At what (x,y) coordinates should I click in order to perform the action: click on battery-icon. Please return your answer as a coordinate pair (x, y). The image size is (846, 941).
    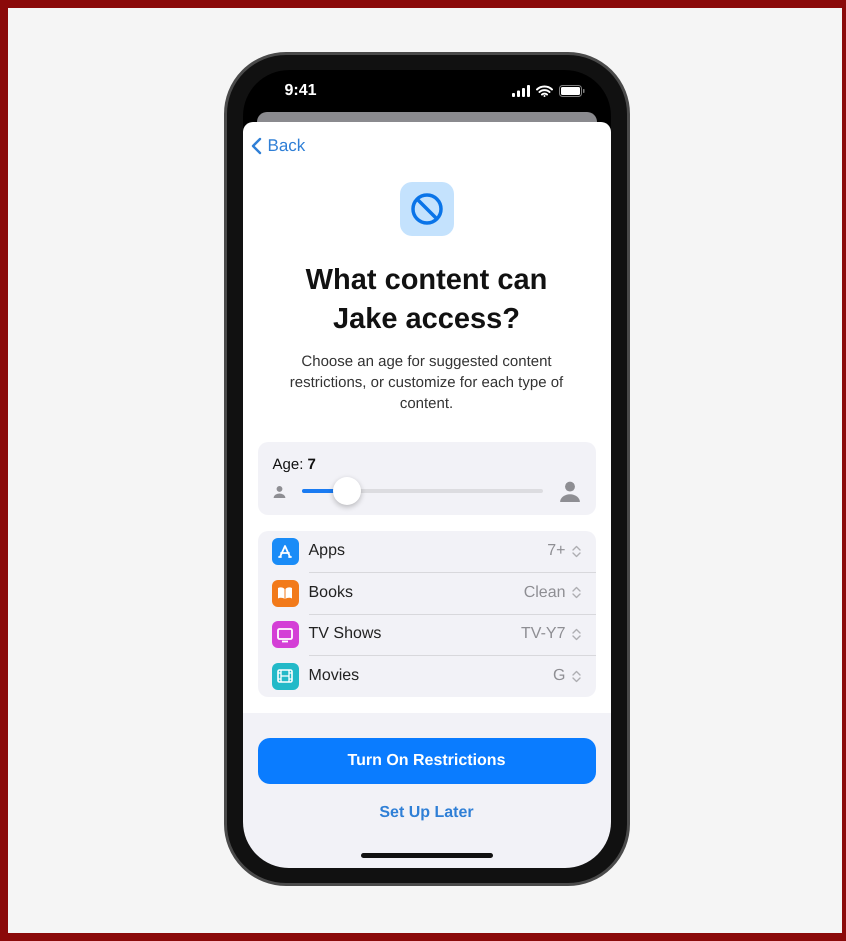
    Looking at the image, I should click on (571, 91).